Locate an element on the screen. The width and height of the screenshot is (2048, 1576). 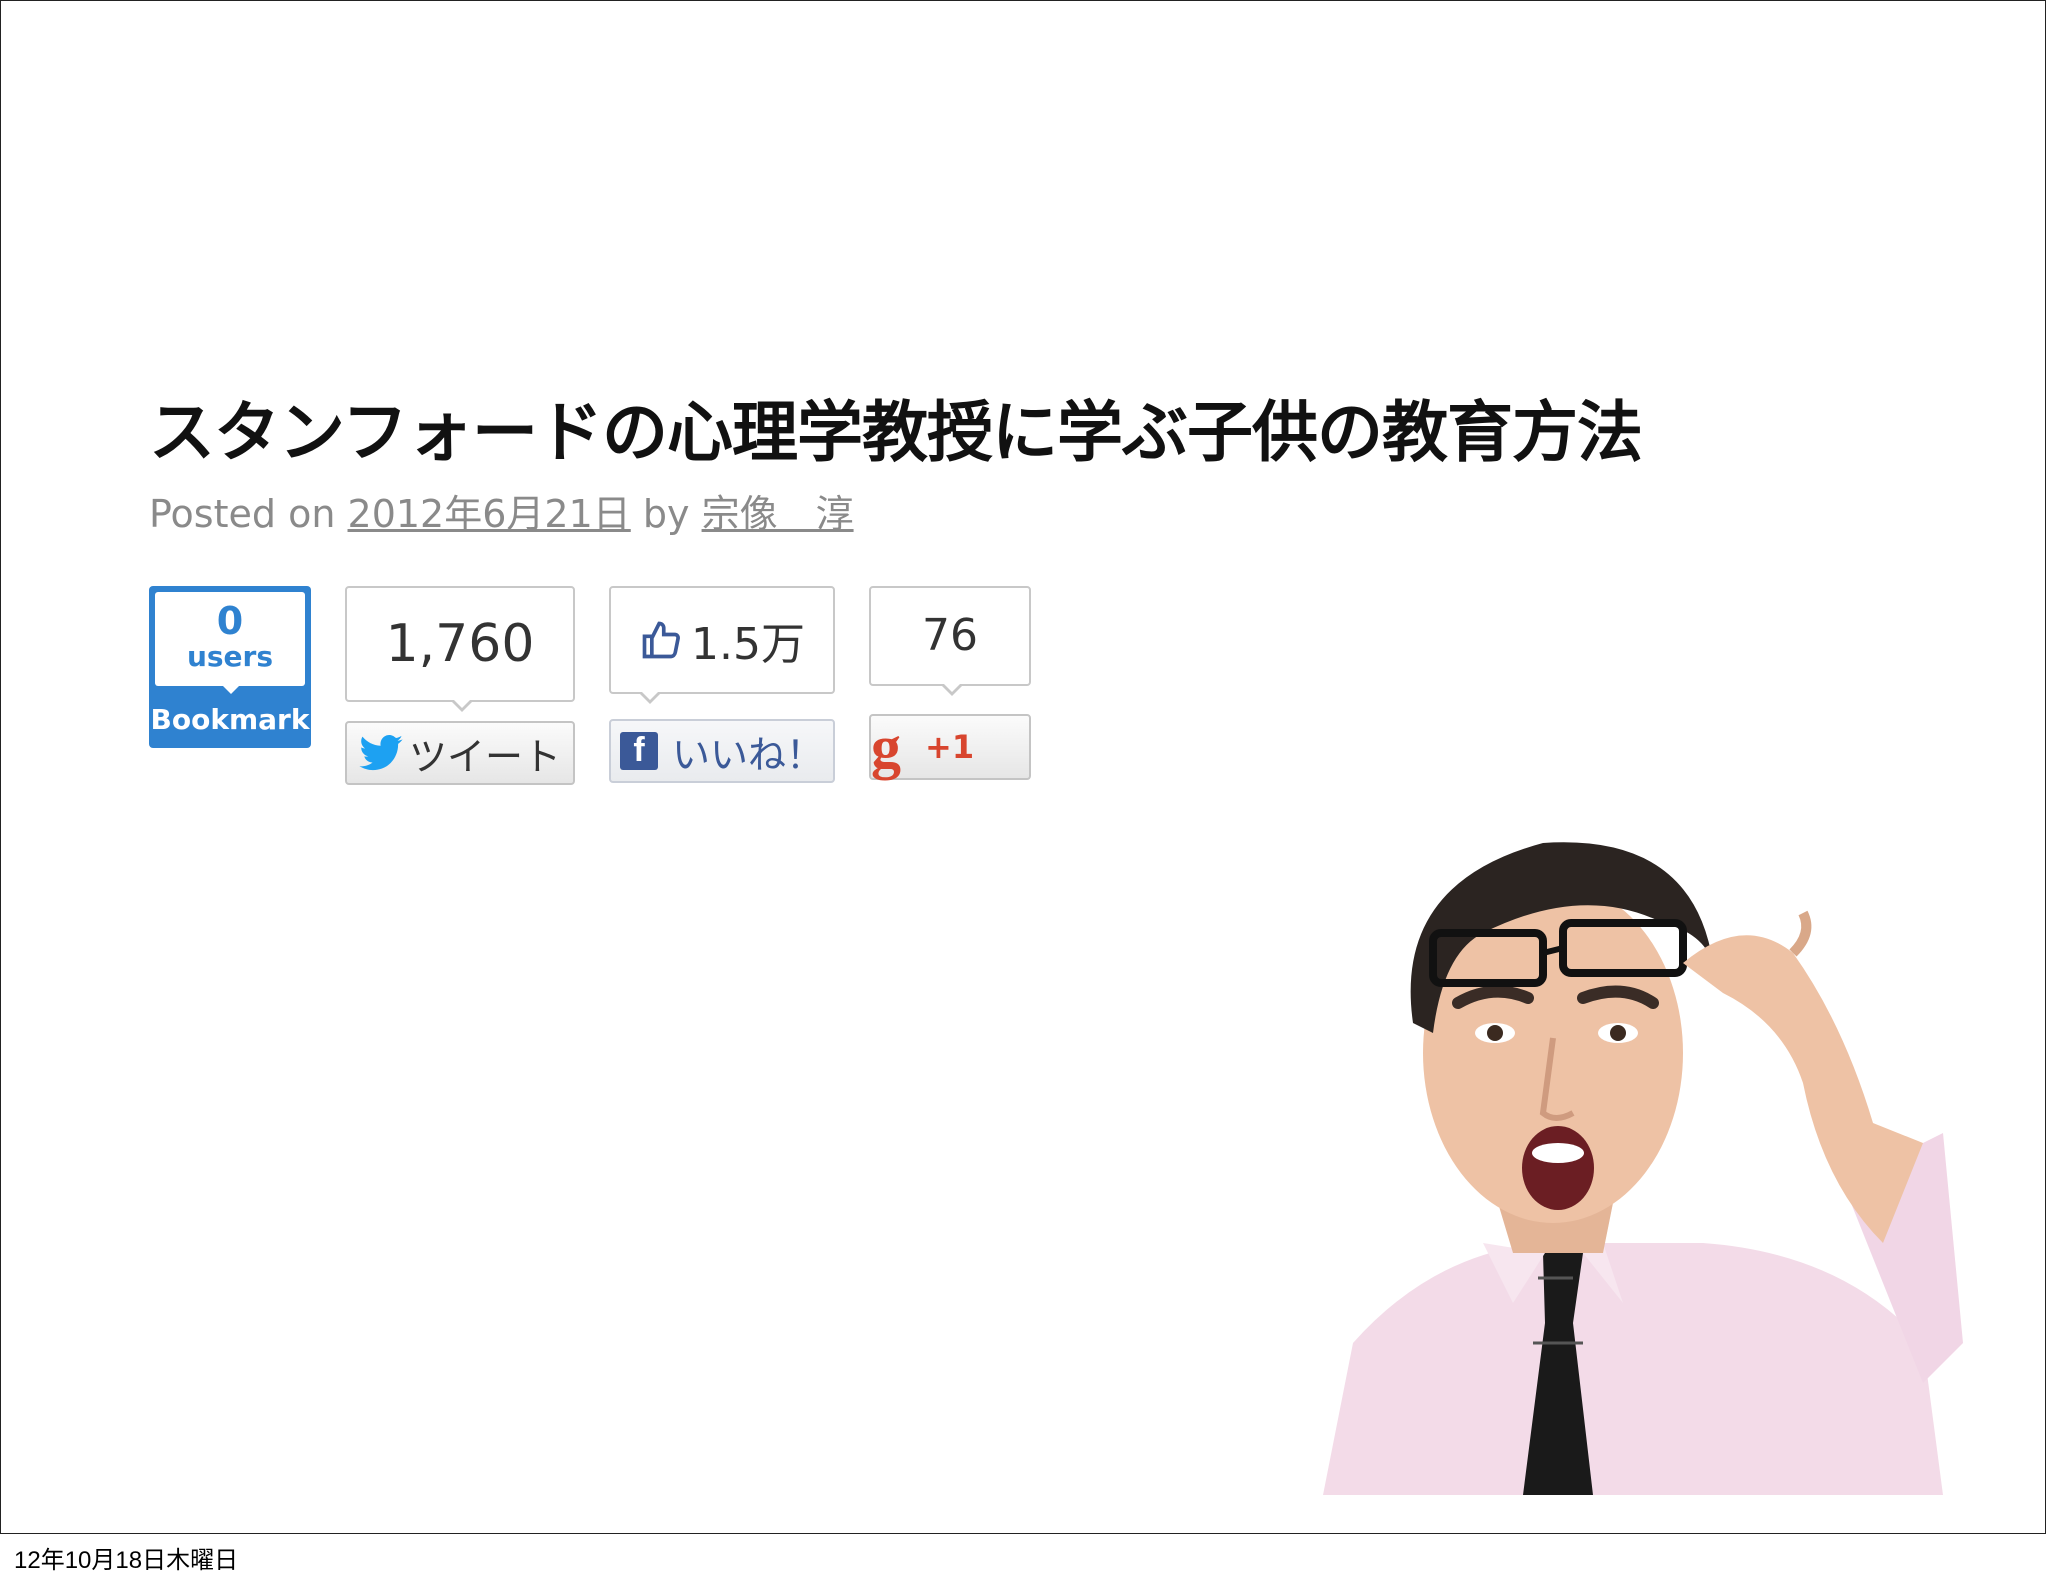
google-plus-count-box: 76 is located at coordinates (950, 641).